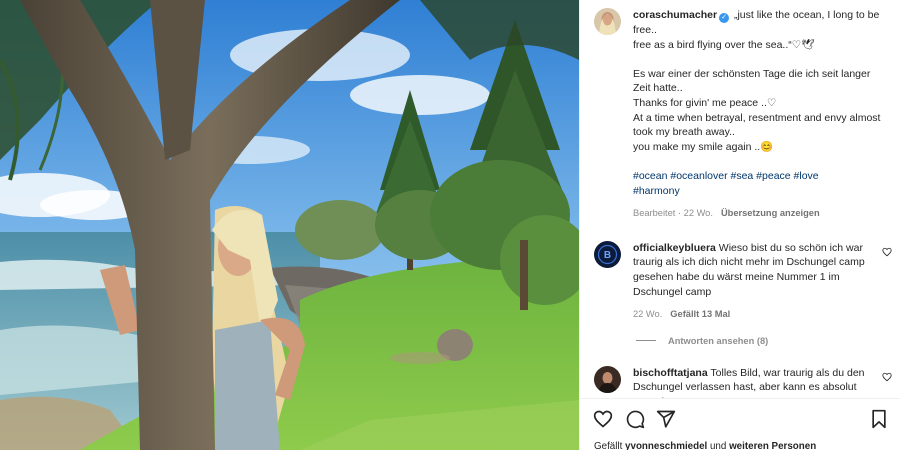 The image size is (900, 450). I want to click on commenter-avatar: B, so click(607, 254).